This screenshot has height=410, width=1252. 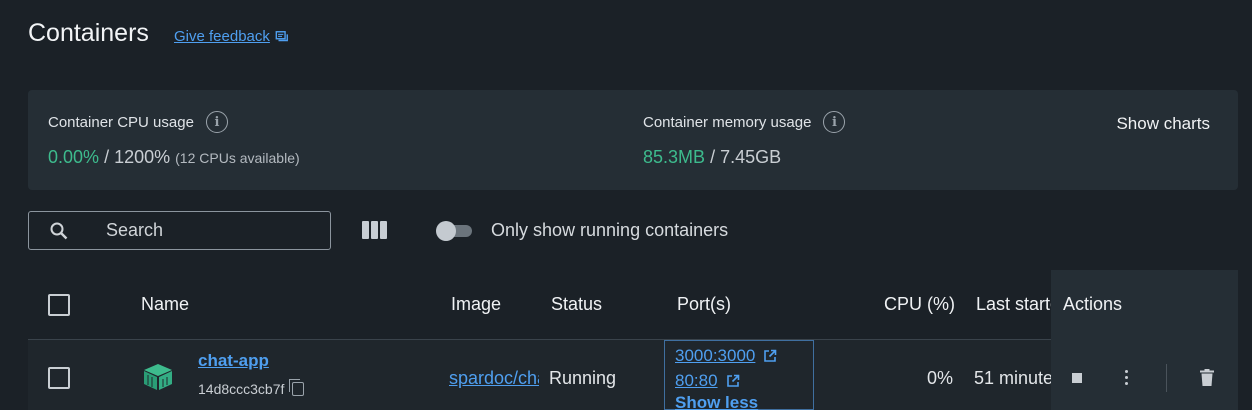 What do you see at coordinates (206, 230) in the screenshot?
I see `search-input` at bounding box center [206, 230].